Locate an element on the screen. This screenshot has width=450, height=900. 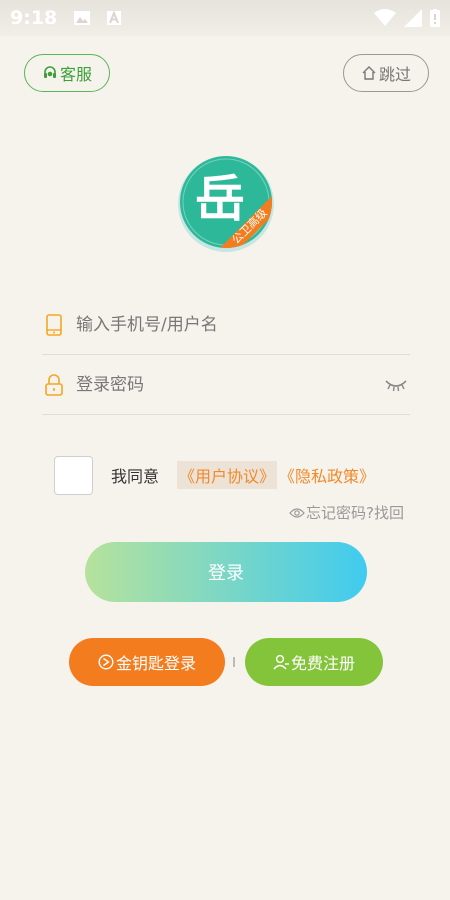
customer-service-label: 客服 is located at coordinates (75, 74).